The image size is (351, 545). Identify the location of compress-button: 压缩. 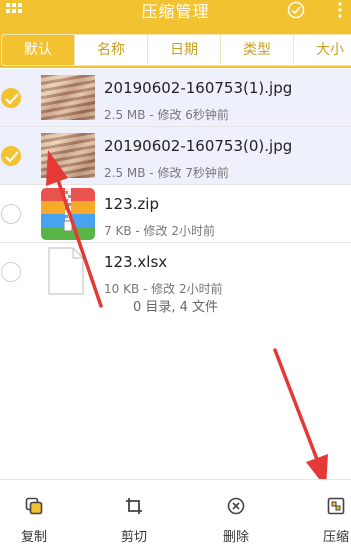
(328, 512).